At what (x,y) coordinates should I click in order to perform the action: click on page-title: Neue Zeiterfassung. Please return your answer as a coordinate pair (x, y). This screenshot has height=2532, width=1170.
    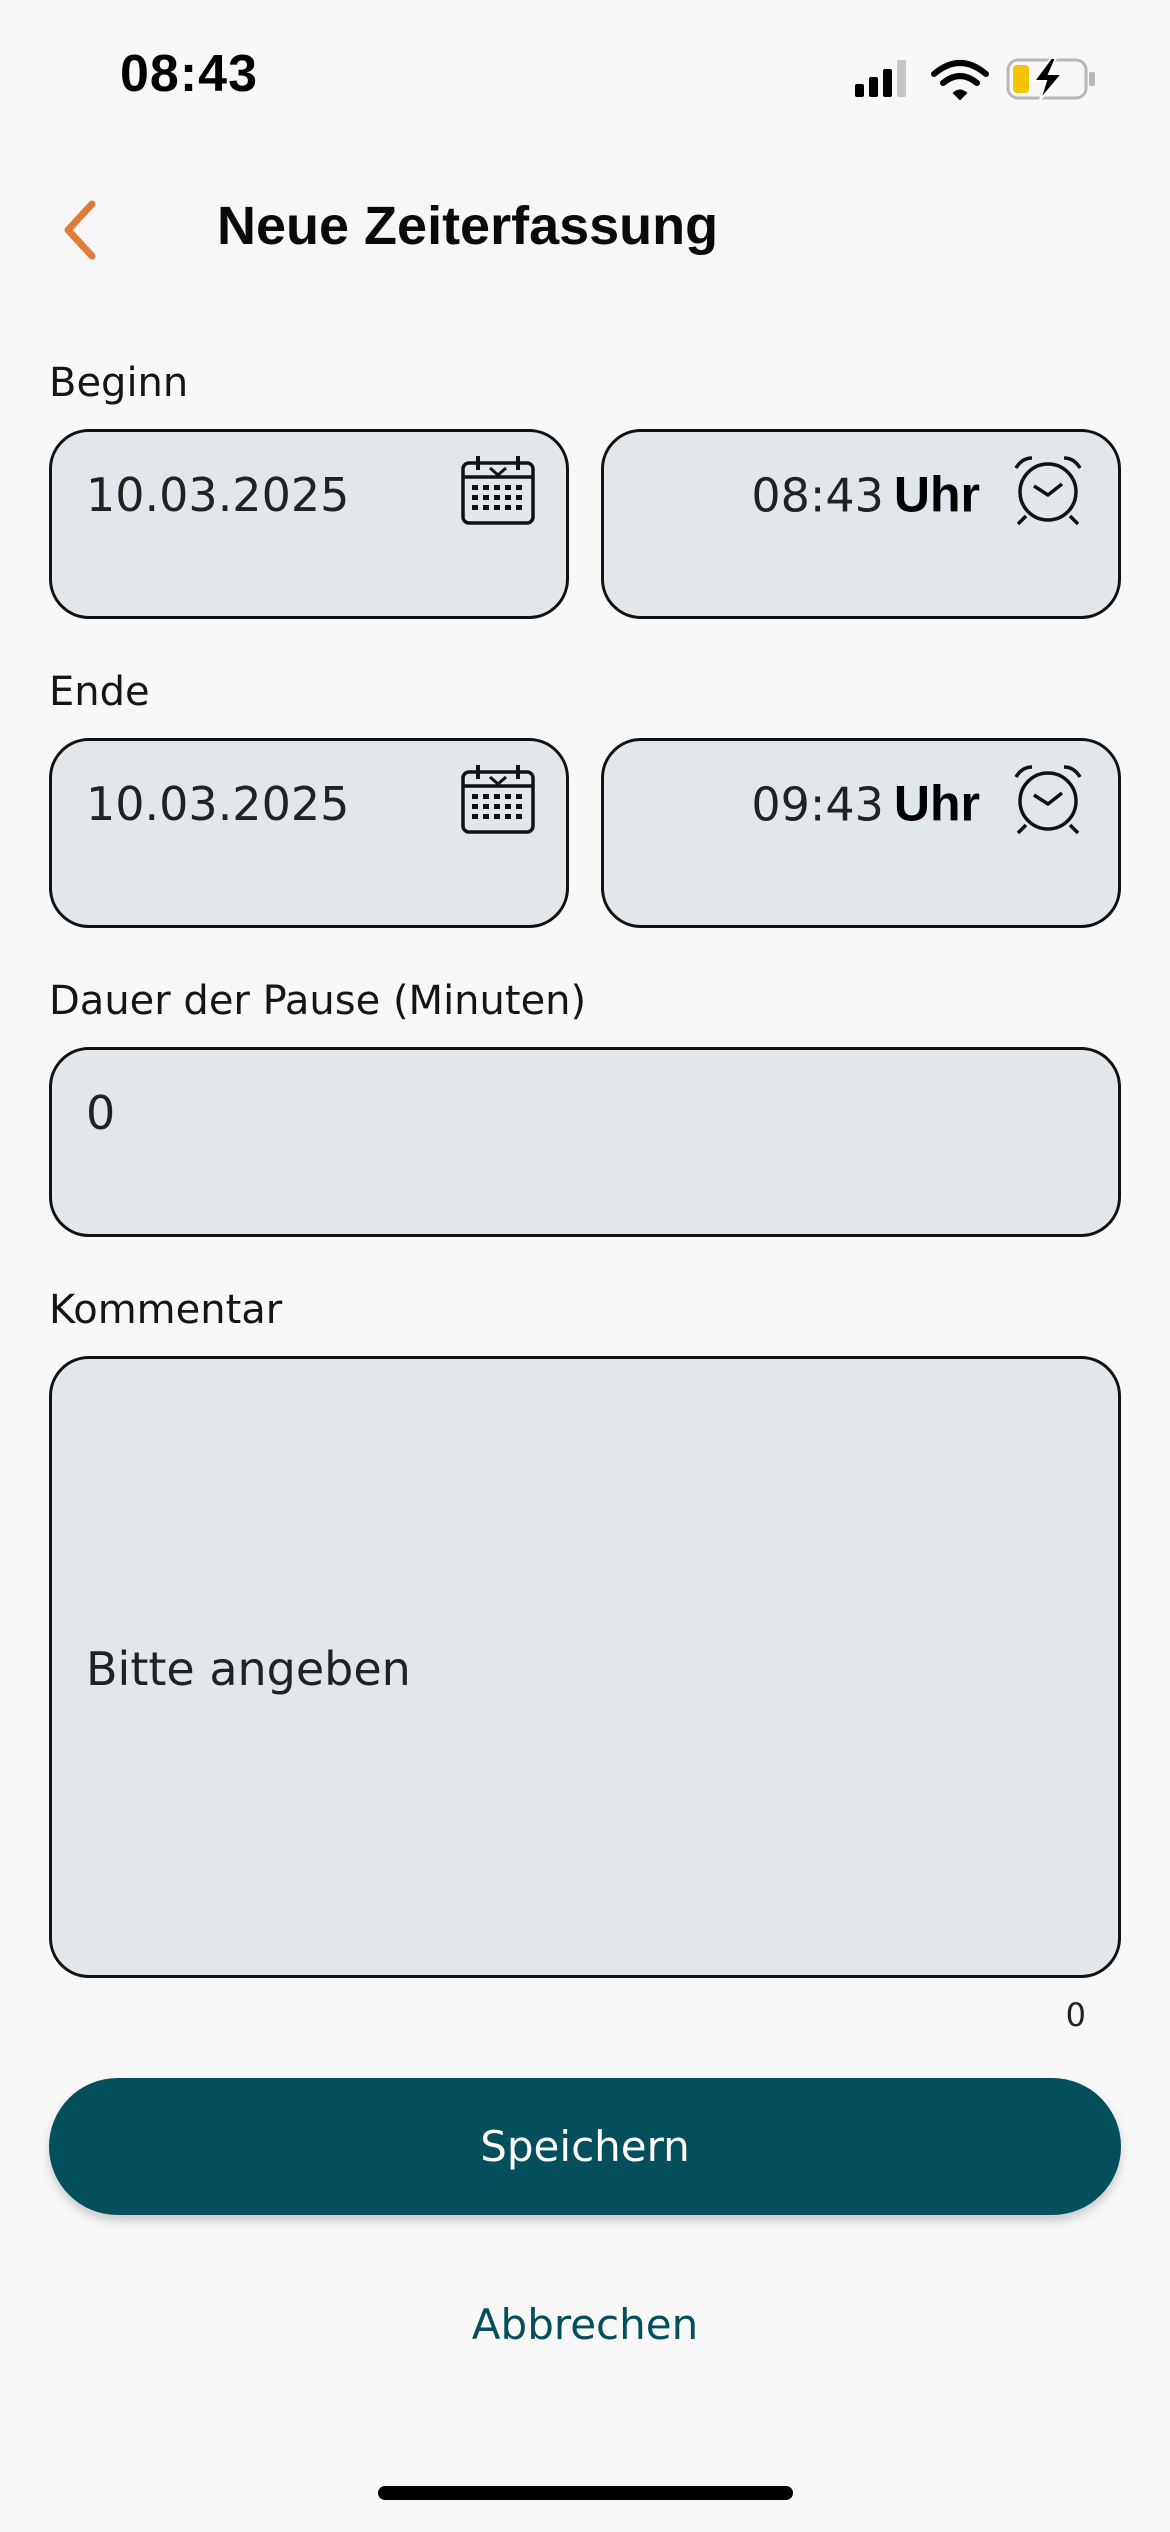
    Looking at the image, I should click on (468, 226).